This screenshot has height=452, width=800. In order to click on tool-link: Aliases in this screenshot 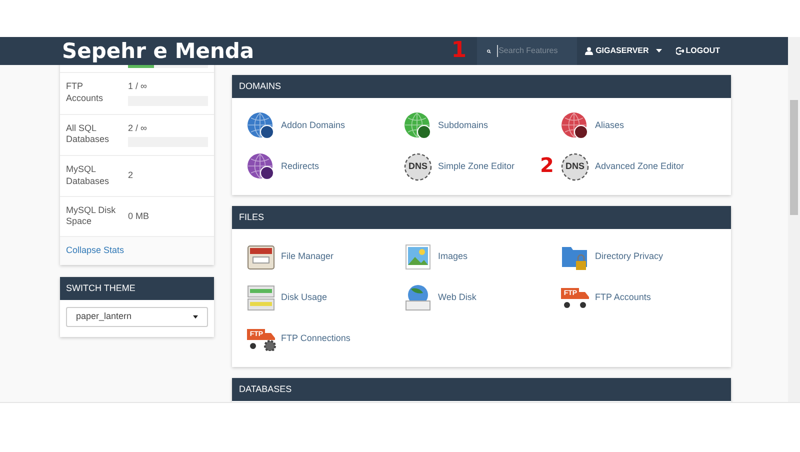, I will do `click(609, 126)`.